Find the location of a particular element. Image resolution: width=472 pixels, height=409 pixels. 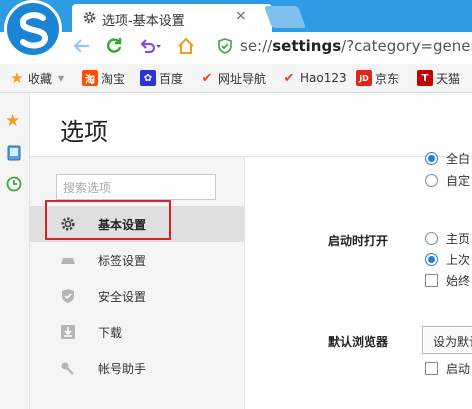

taobao-icon: 淘 is located at coordinates (90, 78).